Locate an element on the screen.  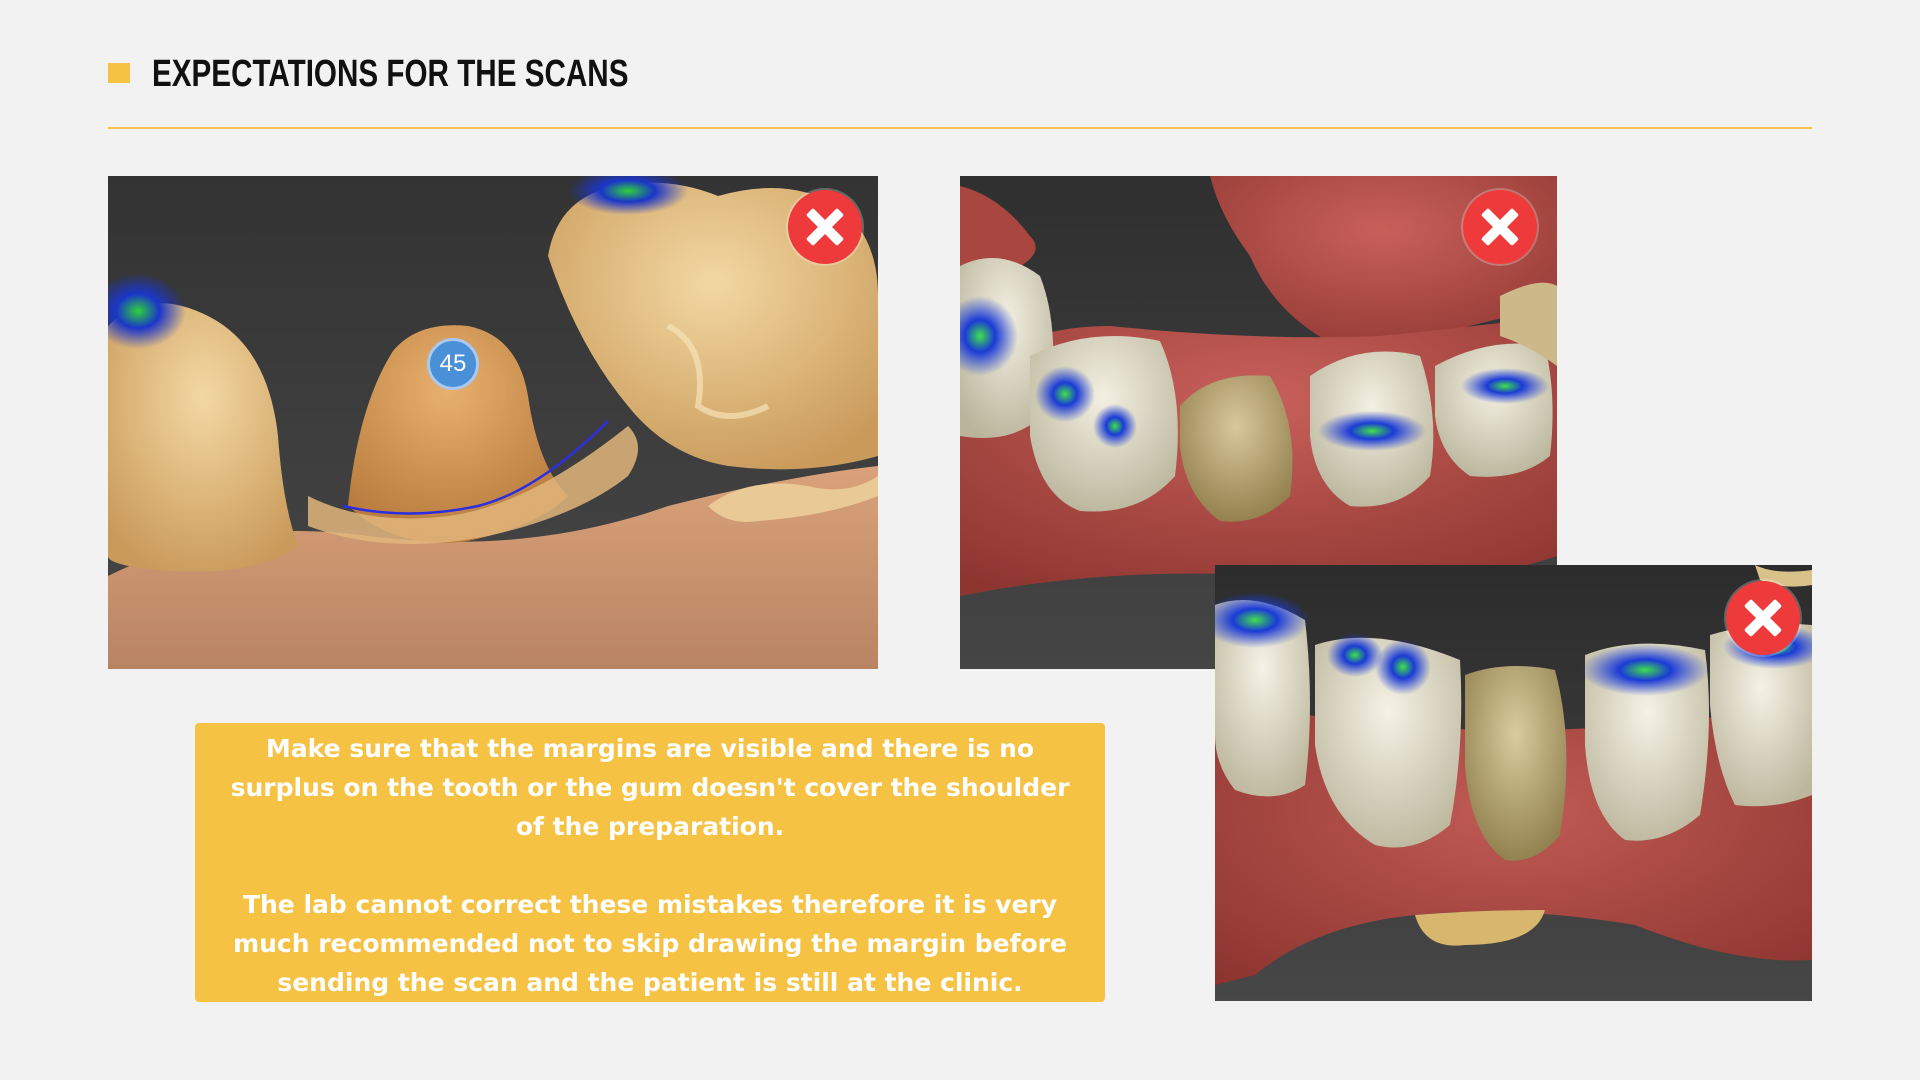
page-title: EXPECTATIONS FOR THE SCANS is located at coordinates (390, 74).